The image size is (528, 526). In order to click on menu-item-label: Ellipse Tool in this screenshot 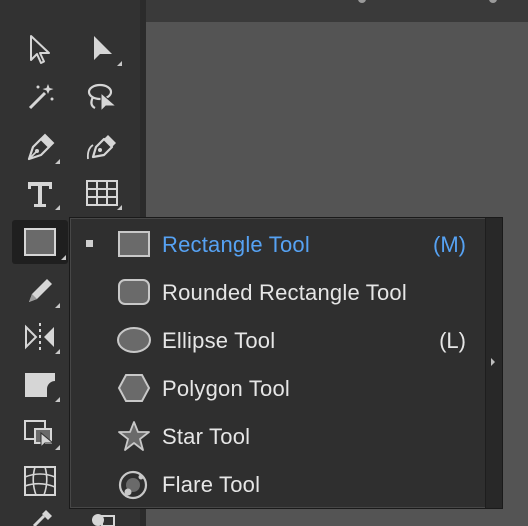, I will do `click(219, 340)`.